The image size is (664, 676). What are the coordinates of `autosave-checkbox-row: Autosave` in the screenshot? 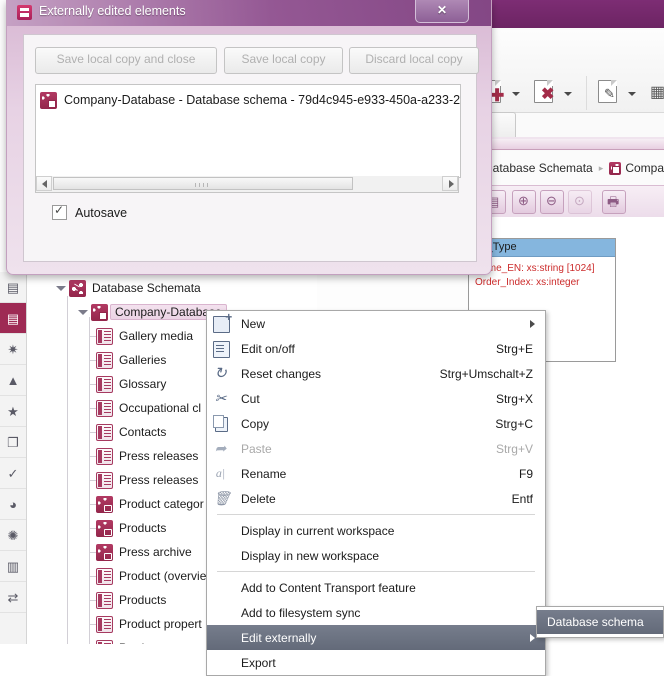 It's located at (89, 211).